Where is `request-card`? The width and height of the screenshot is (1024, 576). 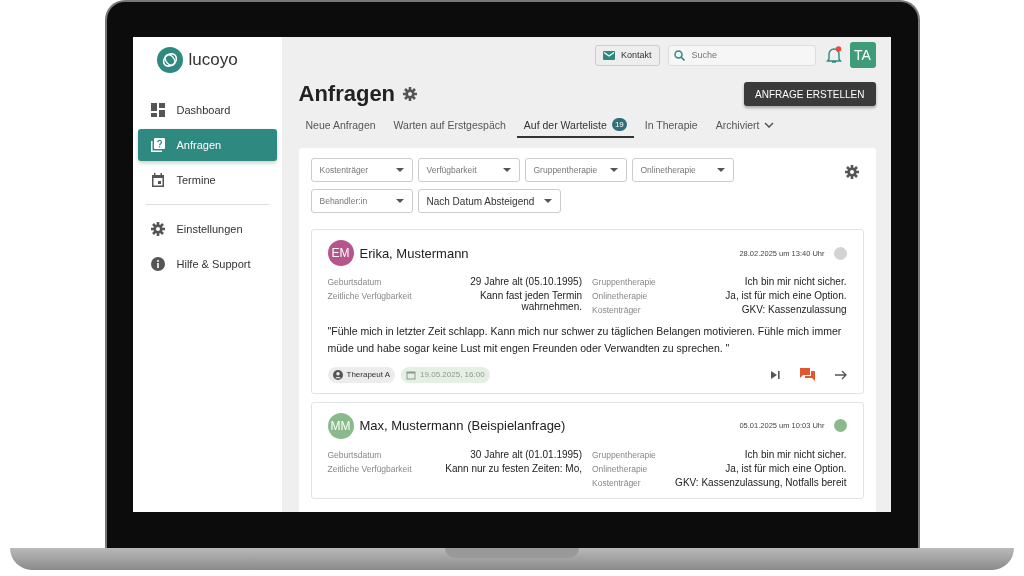 request-card is located at coordinates (587, 450).